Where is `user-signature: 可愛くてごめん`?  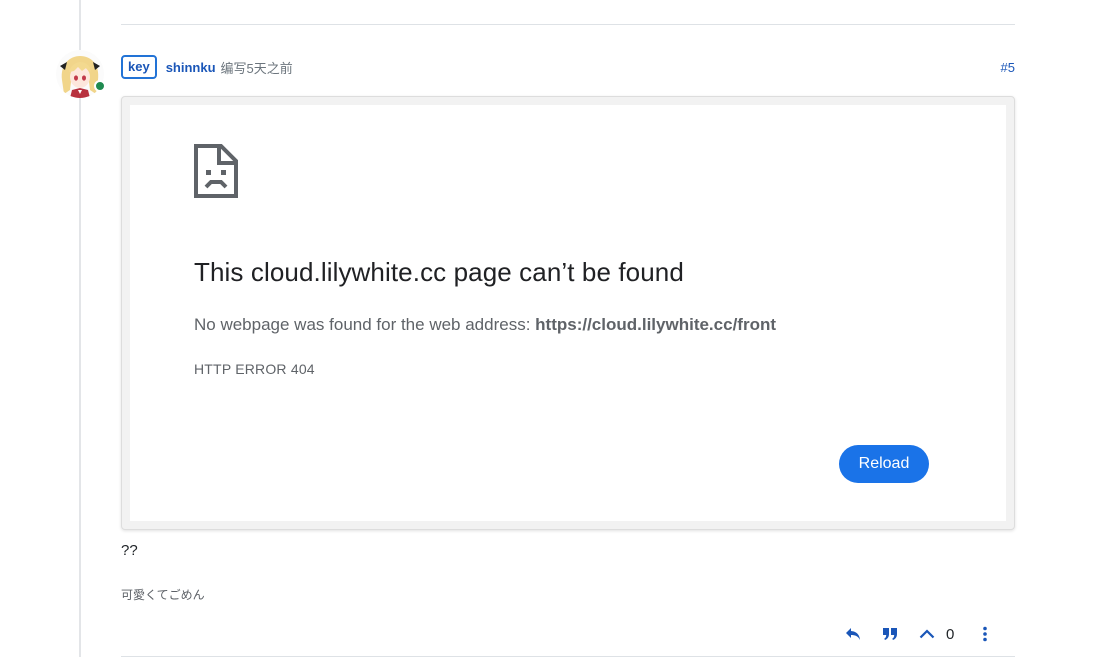 user-signature: 可愛くてごめん is located at coordinates (163, 595).